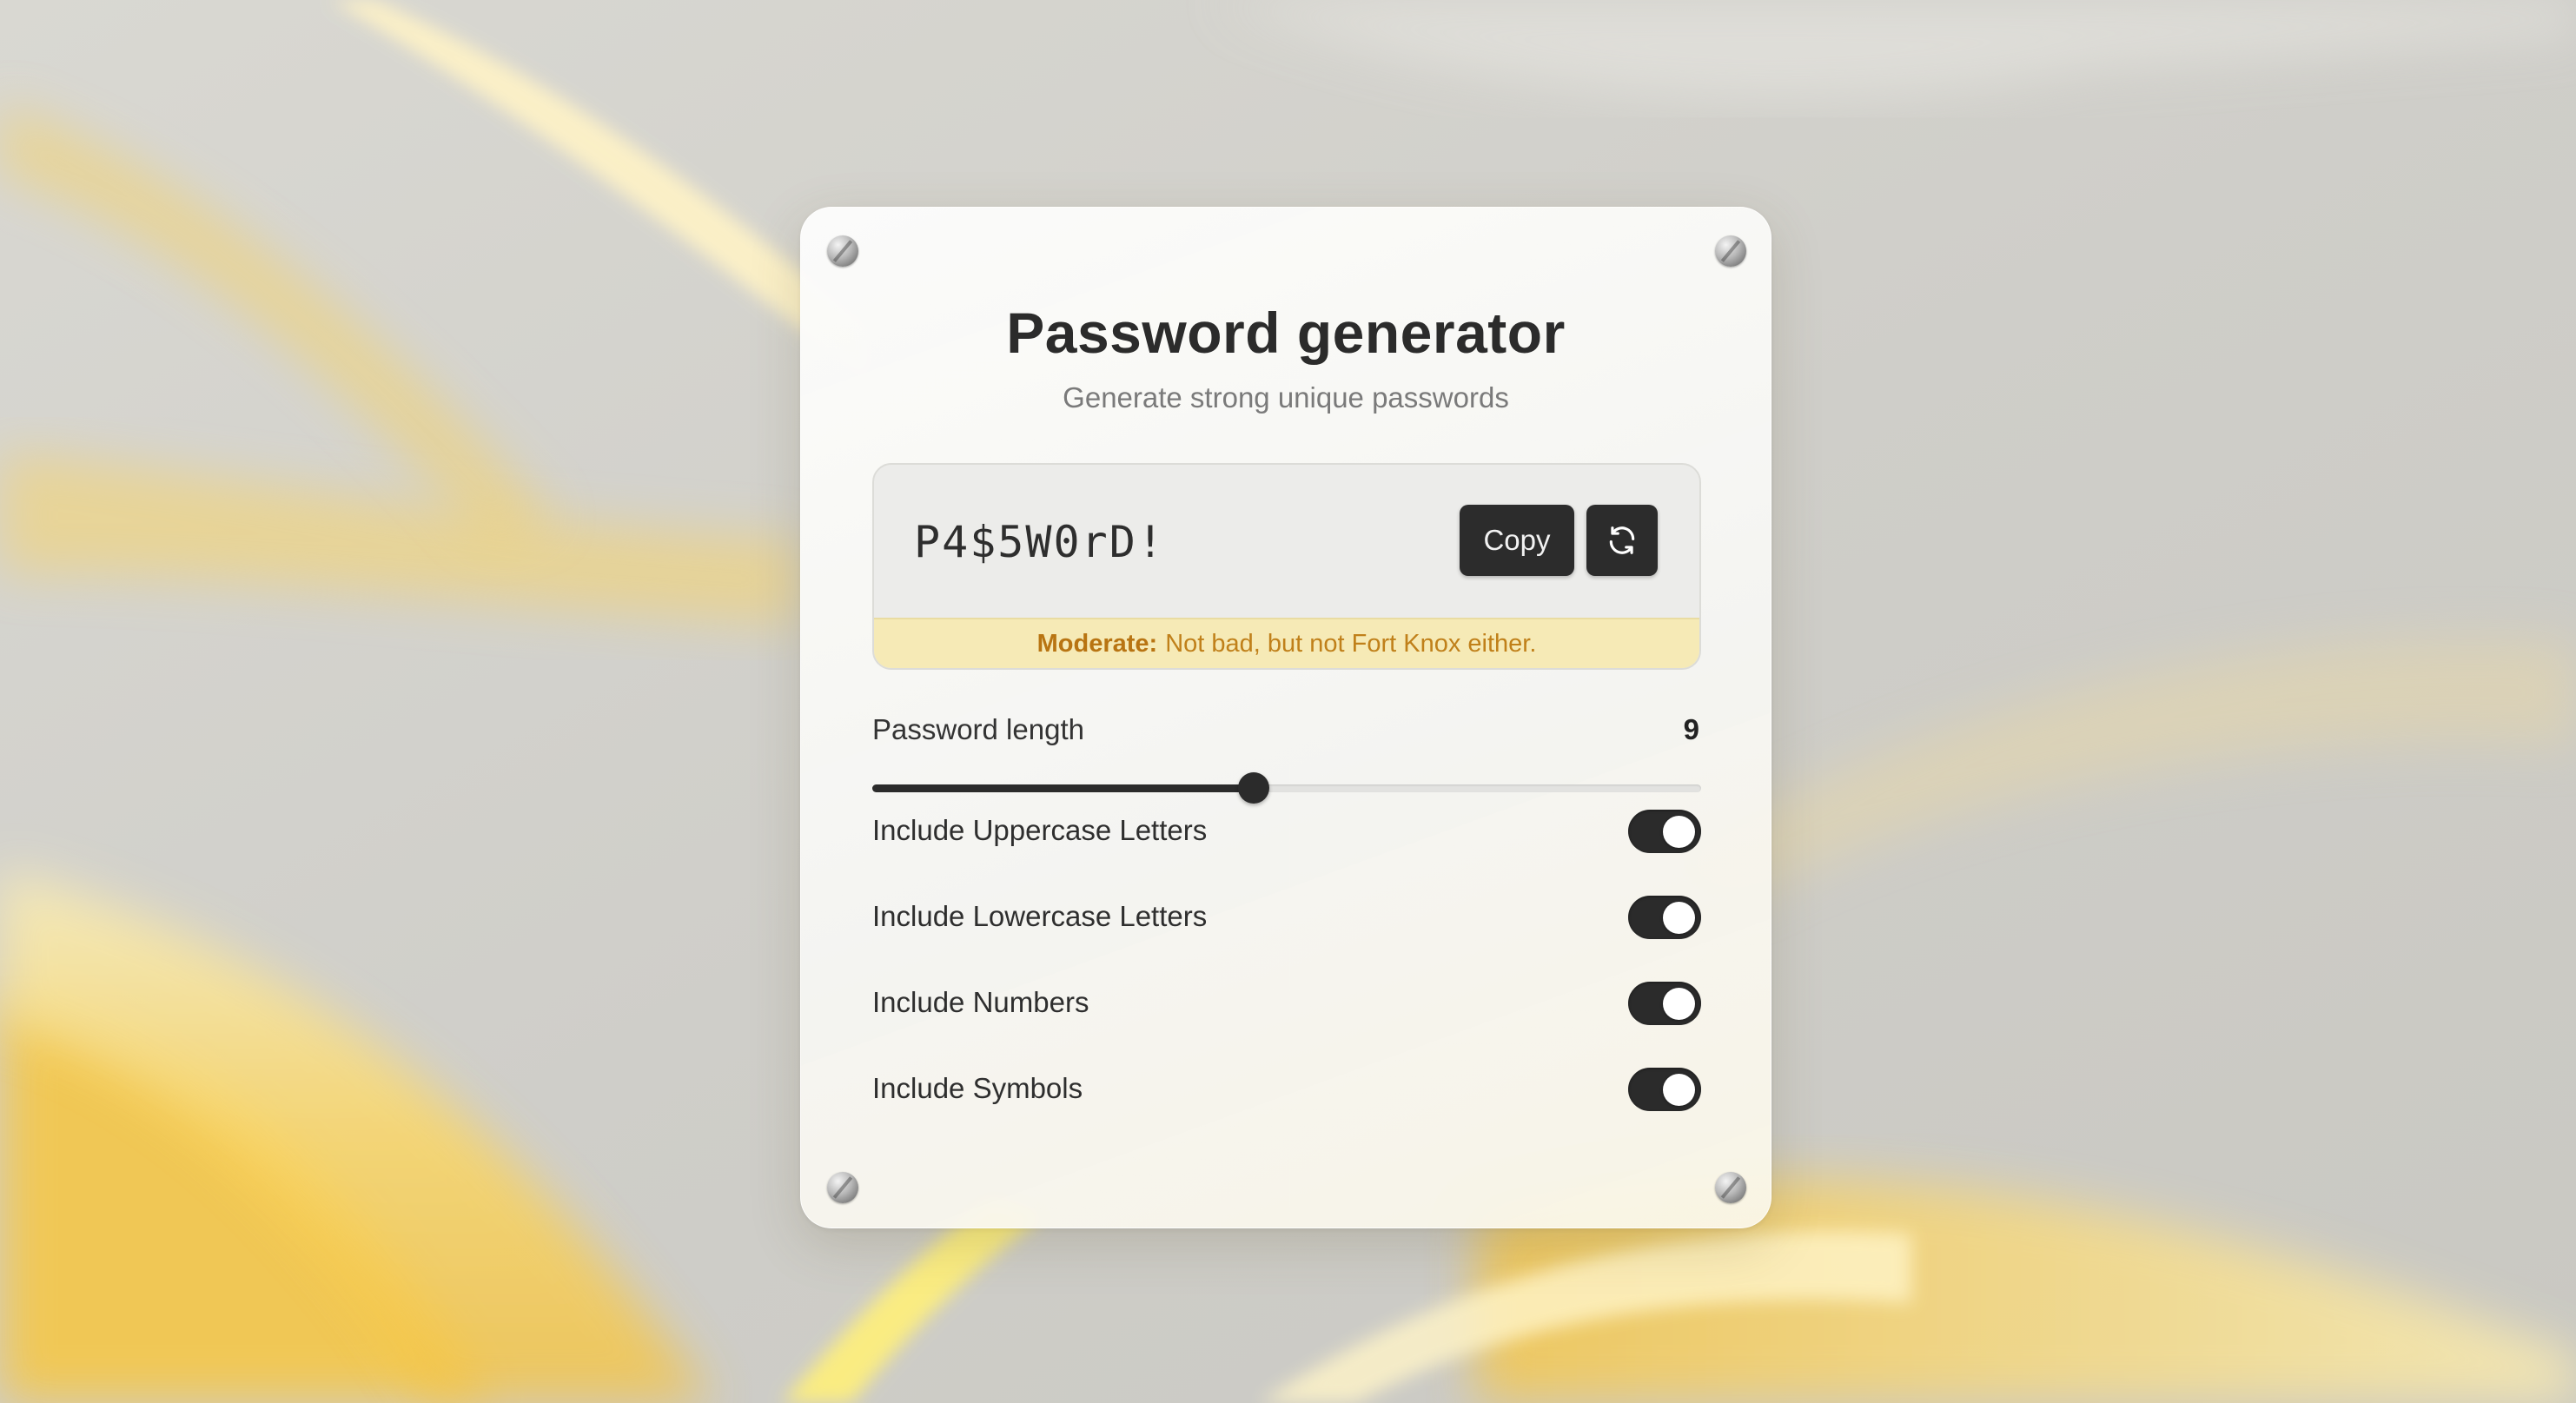 The image size is (2576, 1403). Describe the element at coordinates (1286, 1089) in the screenshot. I see `option-symbols: Include Symbols` at that location.